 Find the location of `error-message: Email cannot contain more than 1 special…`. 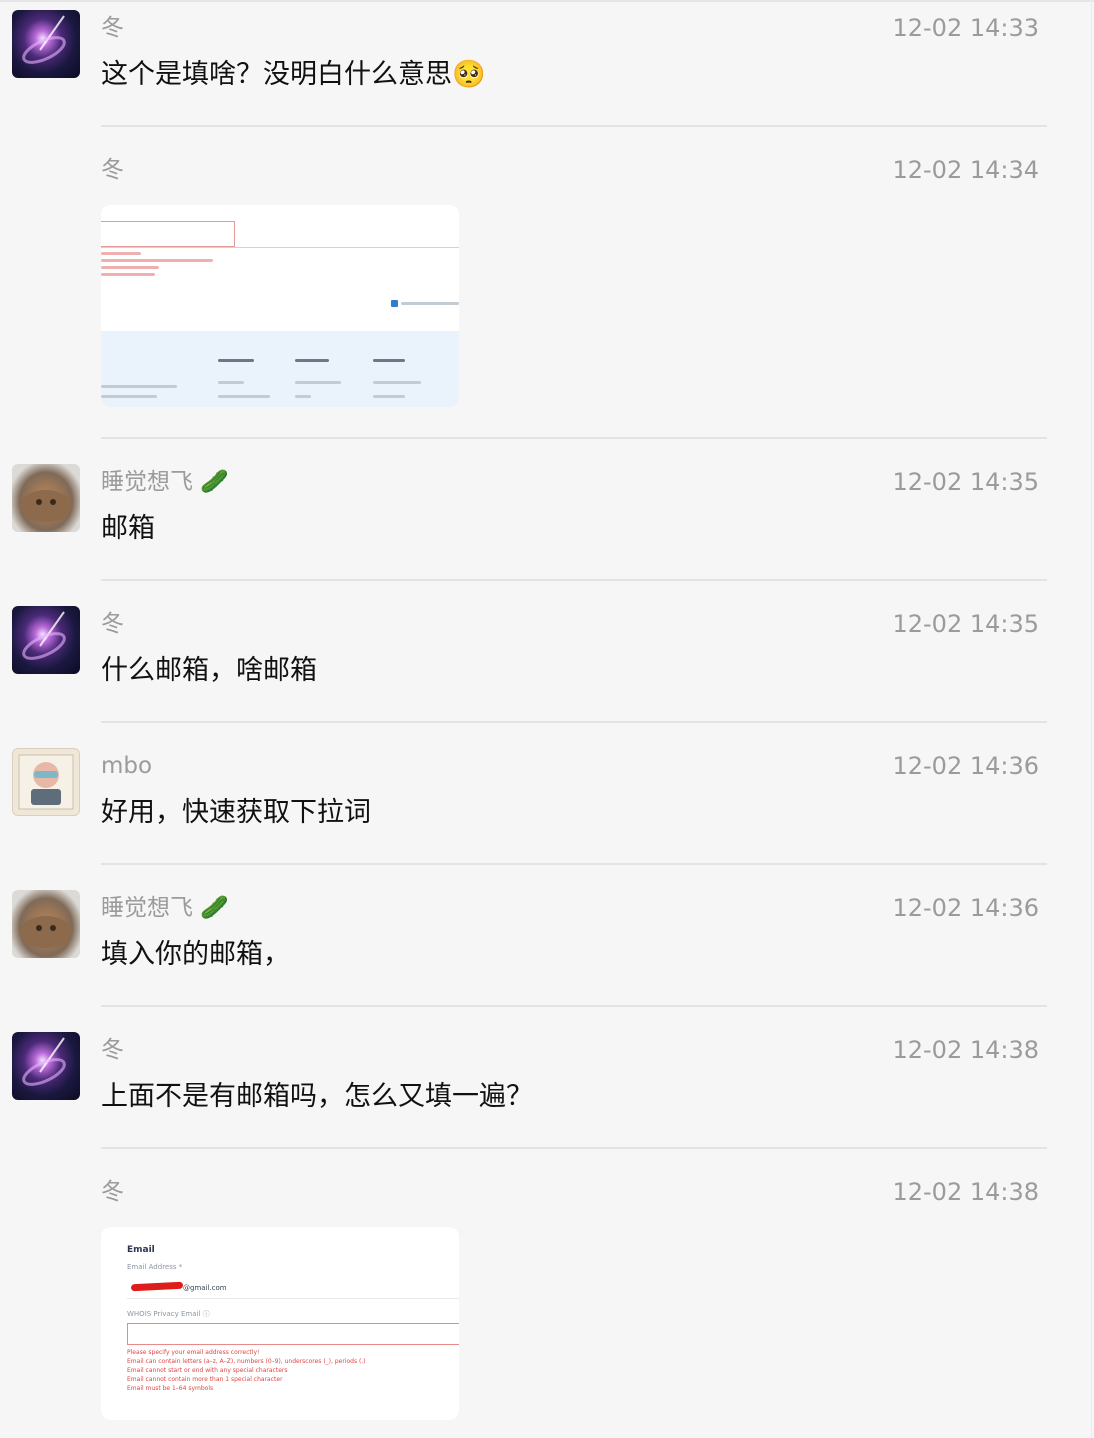

error-message: Email cannot contain more than 1 special… is located at coordinates (205, 1379).